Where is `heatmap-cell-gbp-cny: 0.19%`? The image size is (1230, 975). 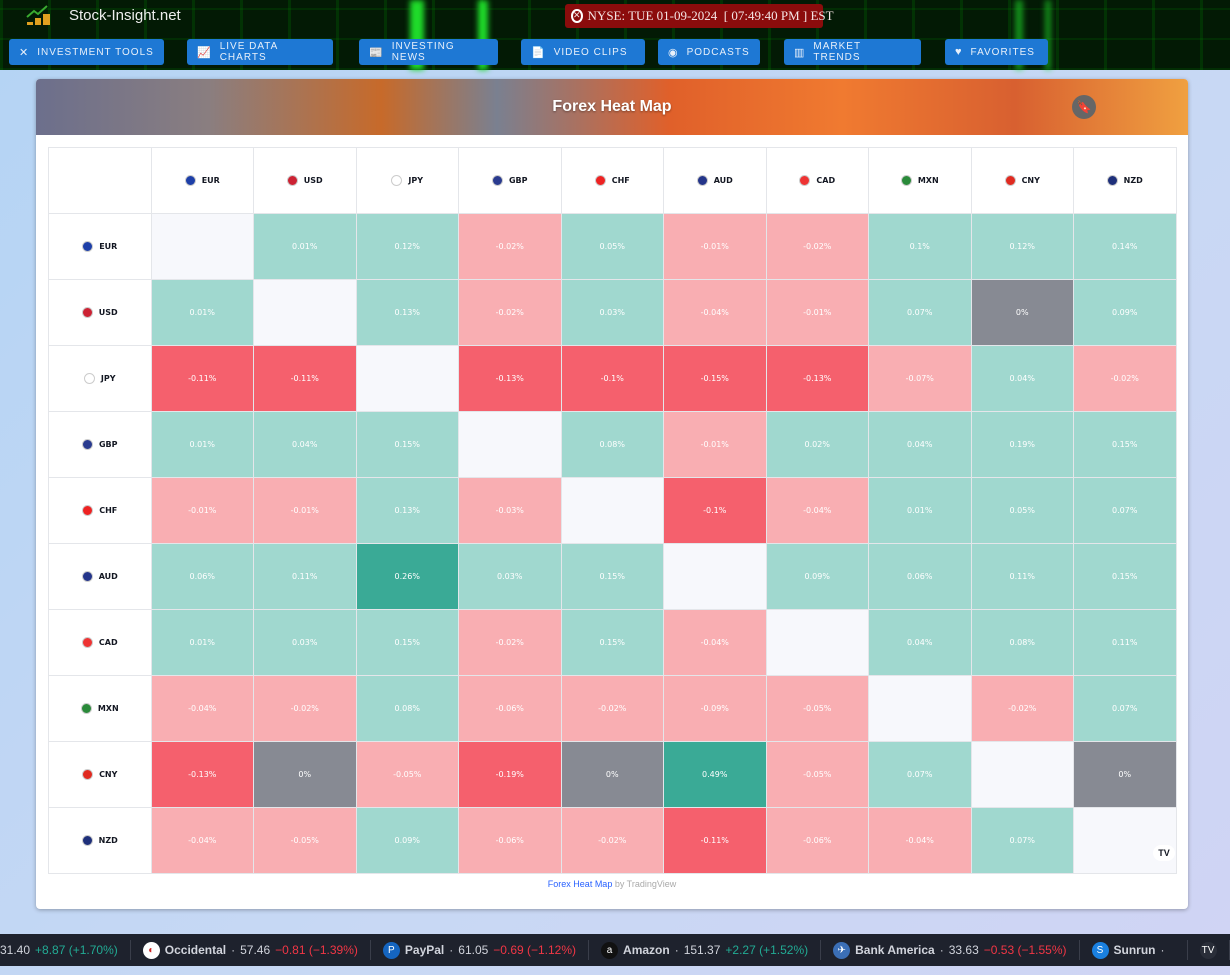
heatmap-cell-gbp-cny: 0.19% is located at coordinates (1022, 444).